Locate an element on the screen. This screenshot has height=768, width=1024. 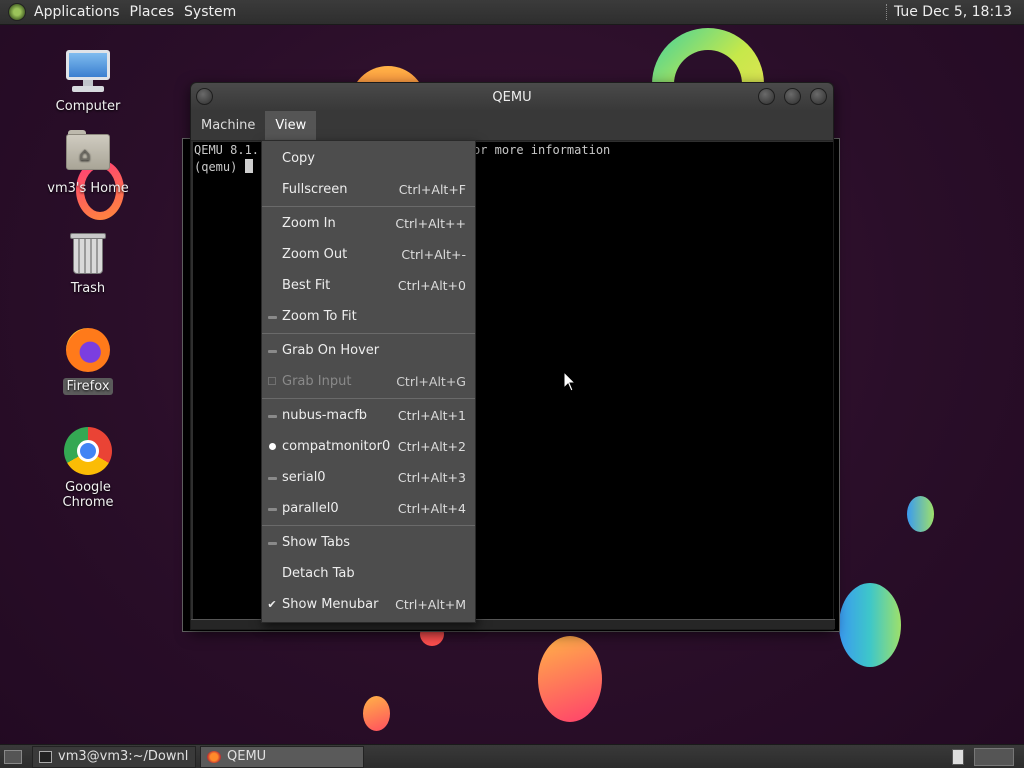
qemu-icon is located at coordinates (214, 756).